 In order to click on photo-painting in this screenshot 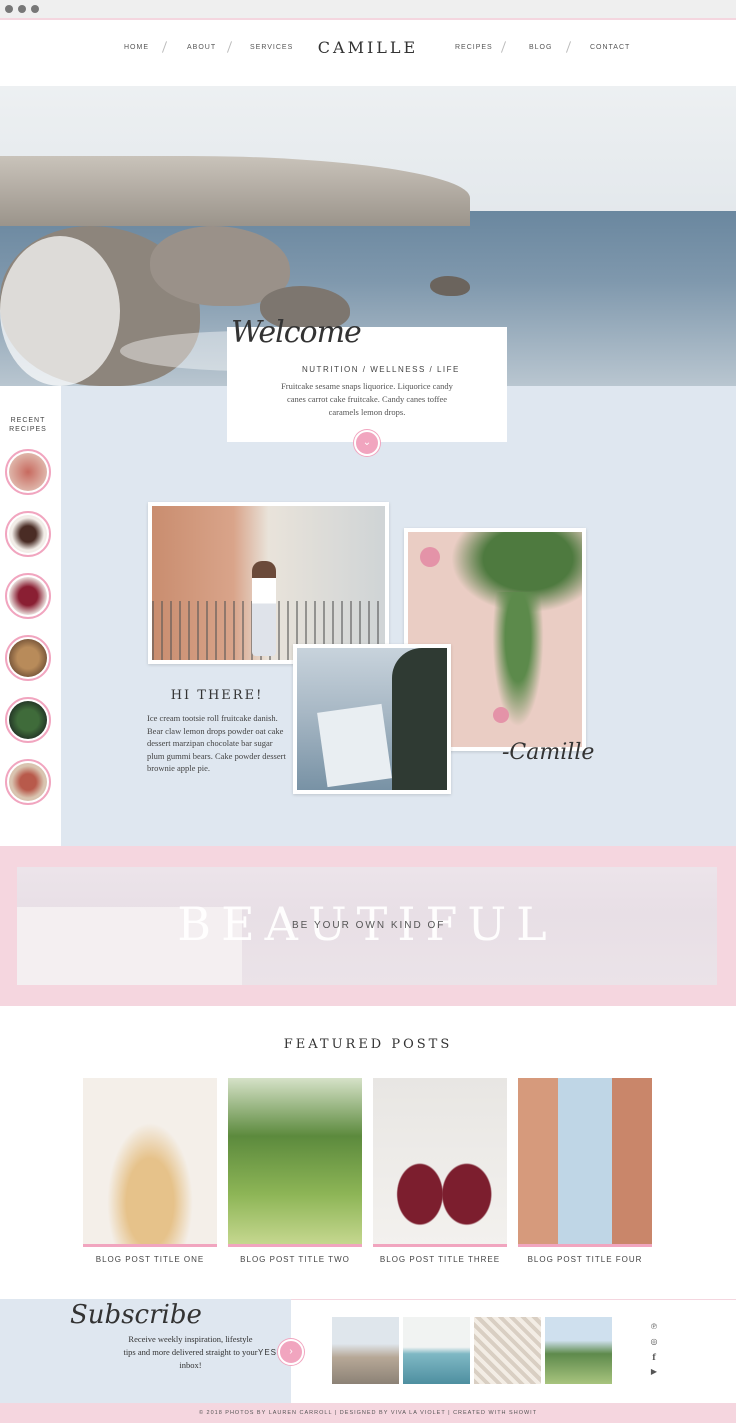, I will do `click(372, 719)`.